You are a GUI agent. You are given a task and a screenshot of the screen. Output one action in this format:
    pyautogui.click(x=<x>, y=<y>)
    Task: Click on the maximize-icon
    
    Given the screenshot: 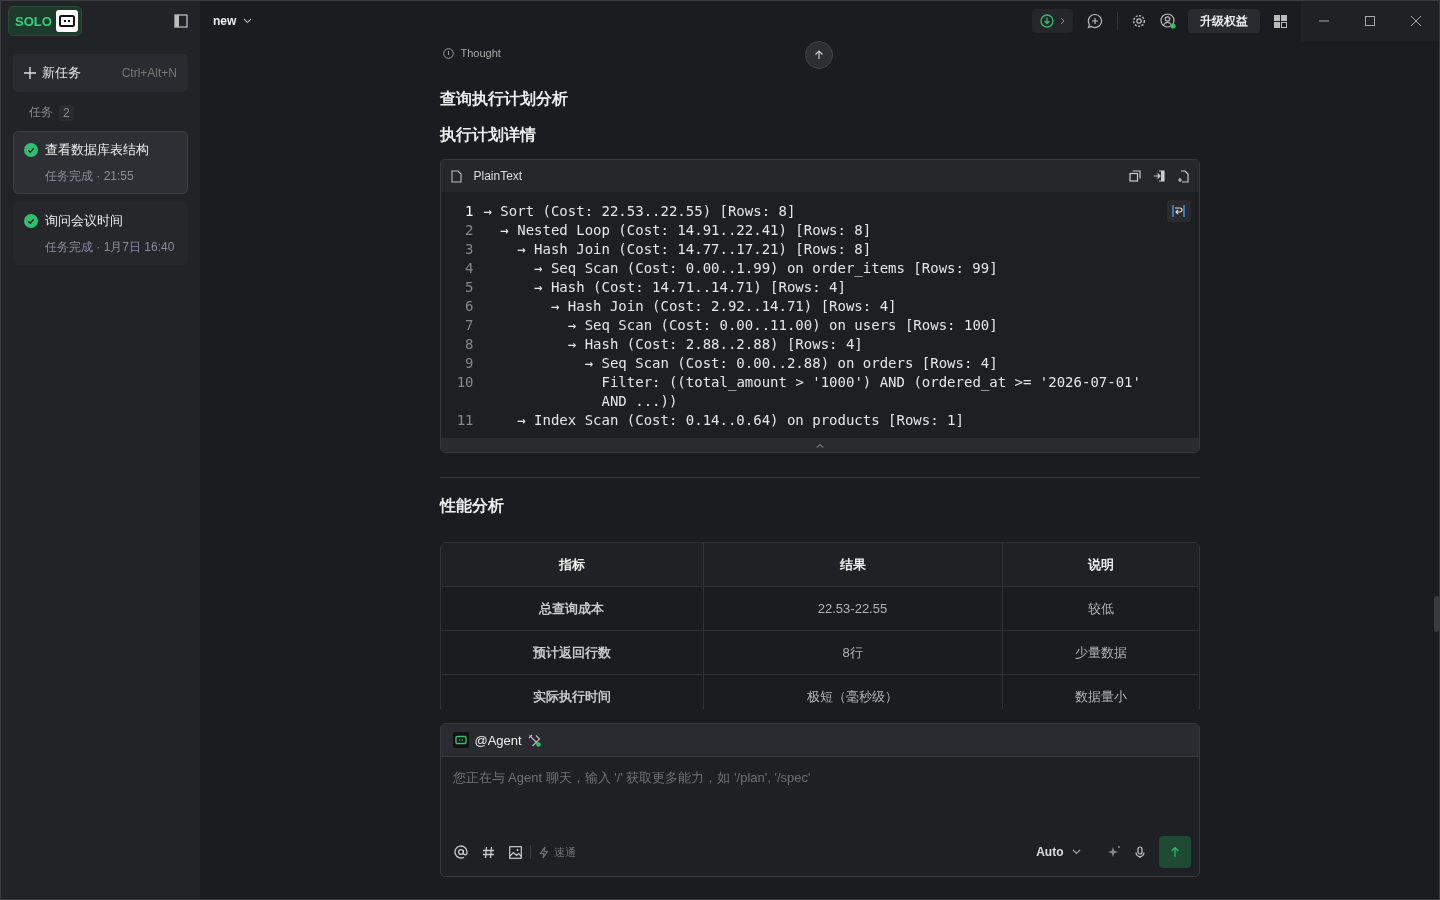 What is the action you would take?
    pyautogui.click(x=1370, y=21)
    